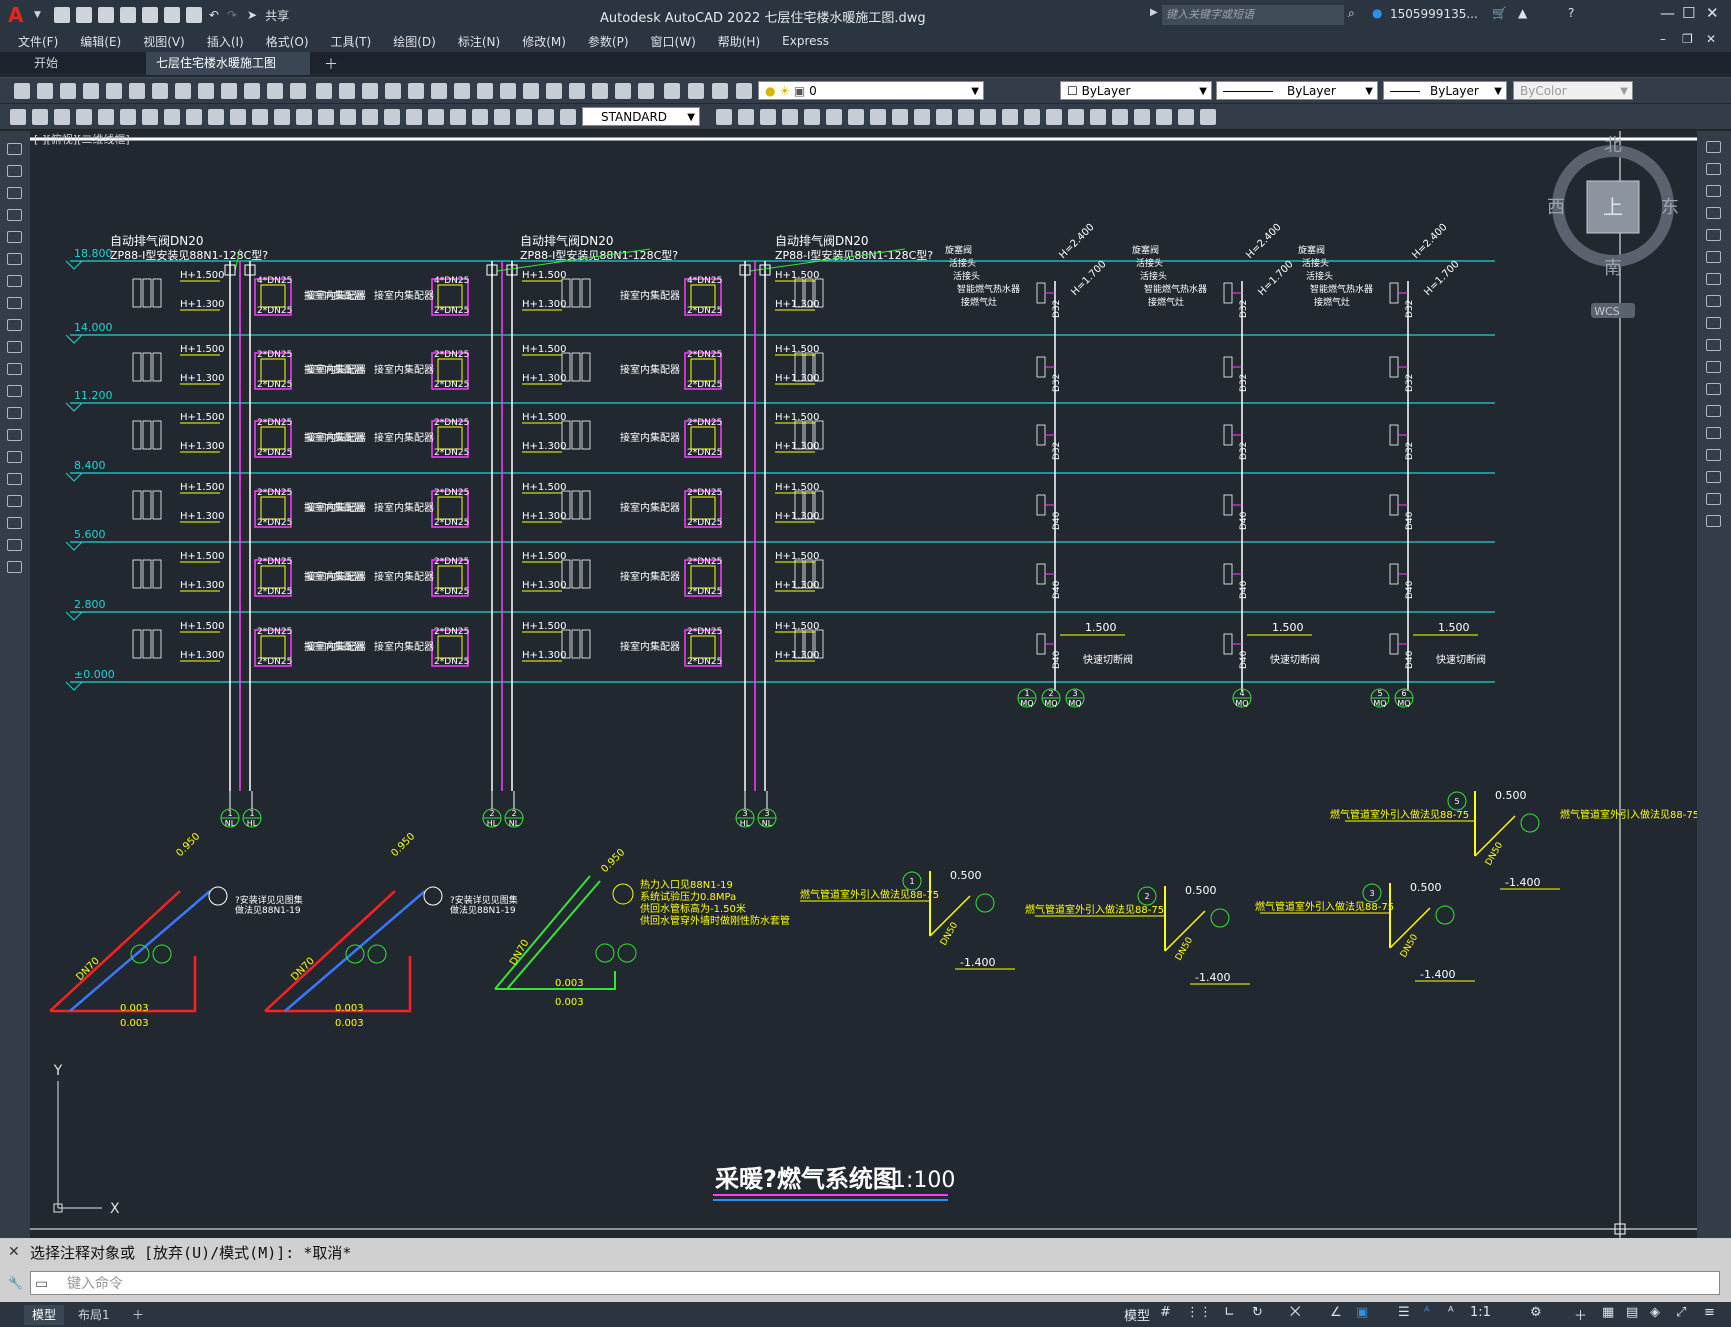  I want to click on autocad-logo: A, so click(19, 15).